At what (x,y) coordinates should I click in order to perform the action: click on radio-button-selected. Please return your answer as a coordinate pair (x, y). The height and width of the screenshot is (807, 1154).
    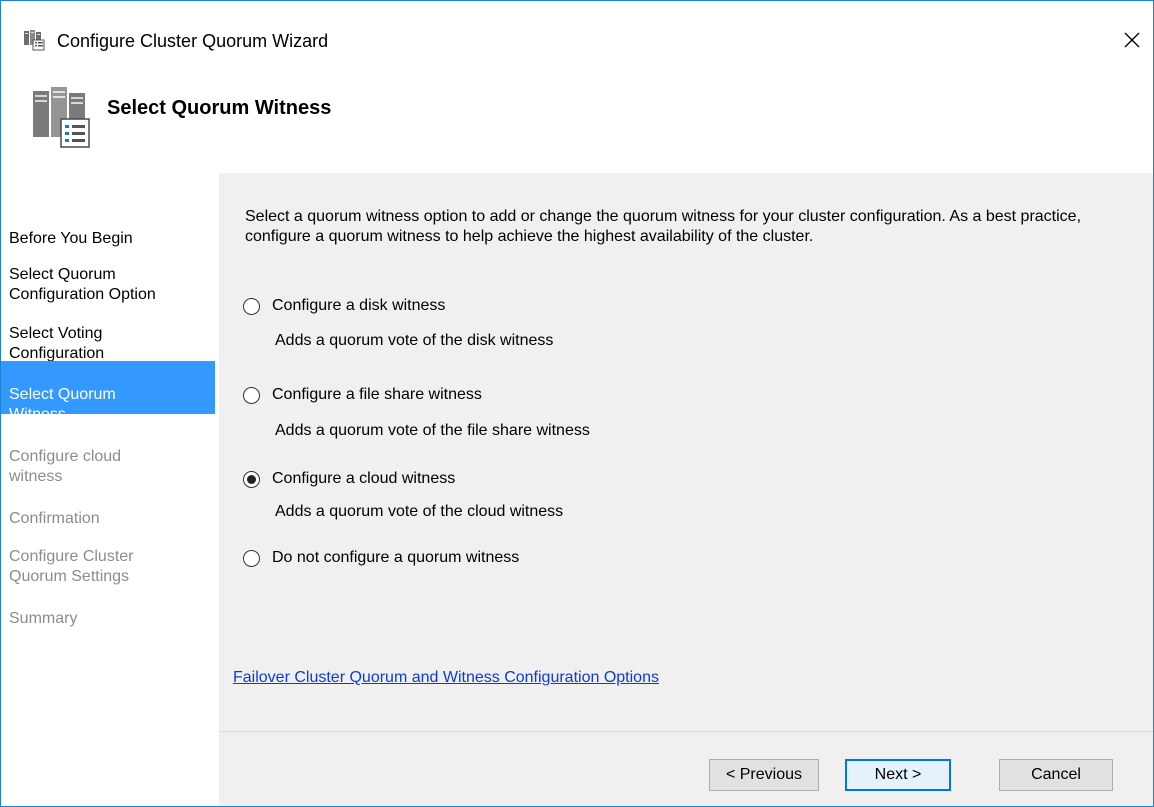
    Looking at the image, I should click on (251, 479).